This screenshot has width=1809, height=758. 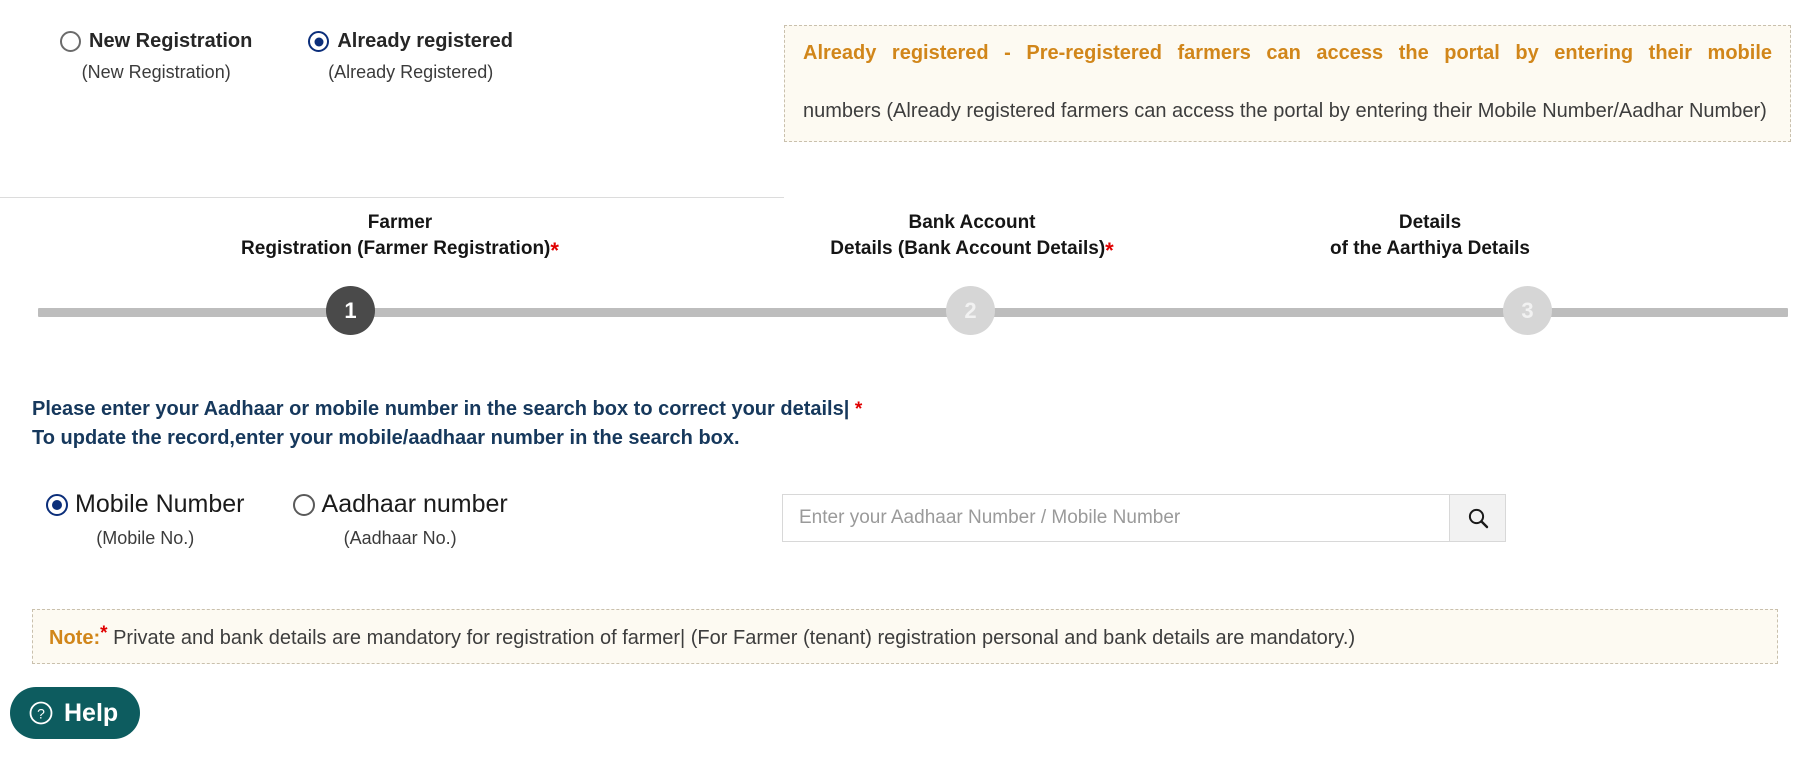 I want to click on question-mark-circle-icon: ?, so click(x=41, y=713).